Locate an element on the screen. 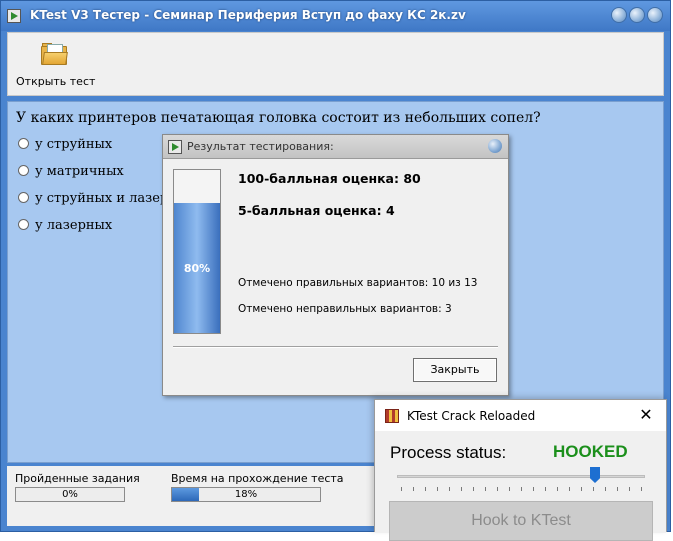 This screenshot has width=673, height=541. open-test-button: Открыть тест is located at coordinates (56, 66).